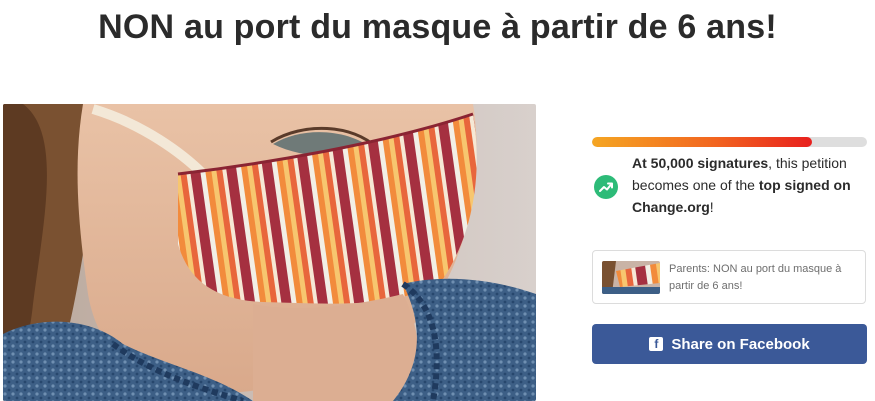  What do you see at coordinates (656, 344) in the screenshot?
I see `facebook-icon: f` at bounding box center [656, 344].